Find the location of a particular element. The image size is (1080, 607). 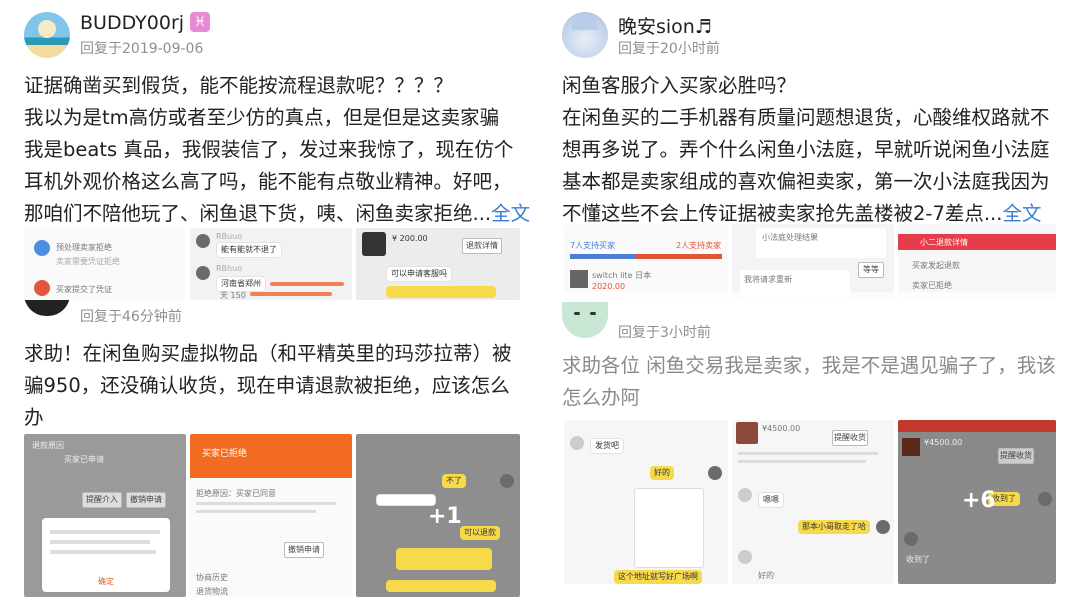

reply-time: 回复于3小时前 is located at coordinates (664, 333).